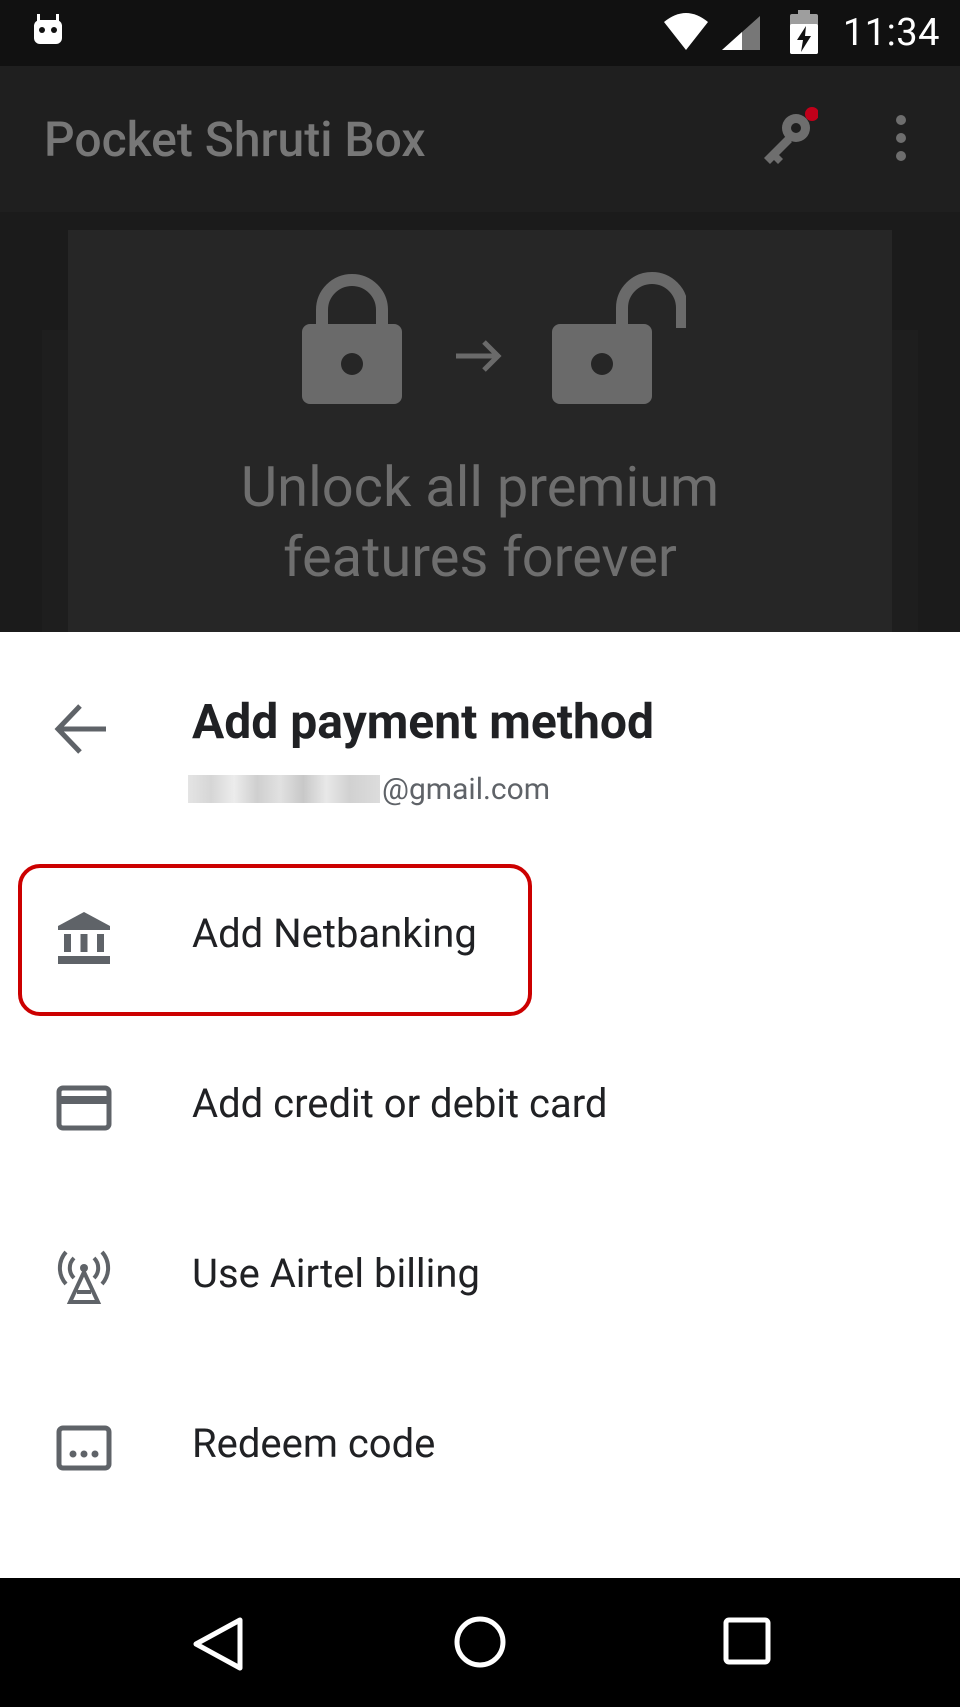 Image resolution: width=960 pixels, height=1707 pixels. I want to click on option-add-card: Add credit or debit card, so click(480, 1104).